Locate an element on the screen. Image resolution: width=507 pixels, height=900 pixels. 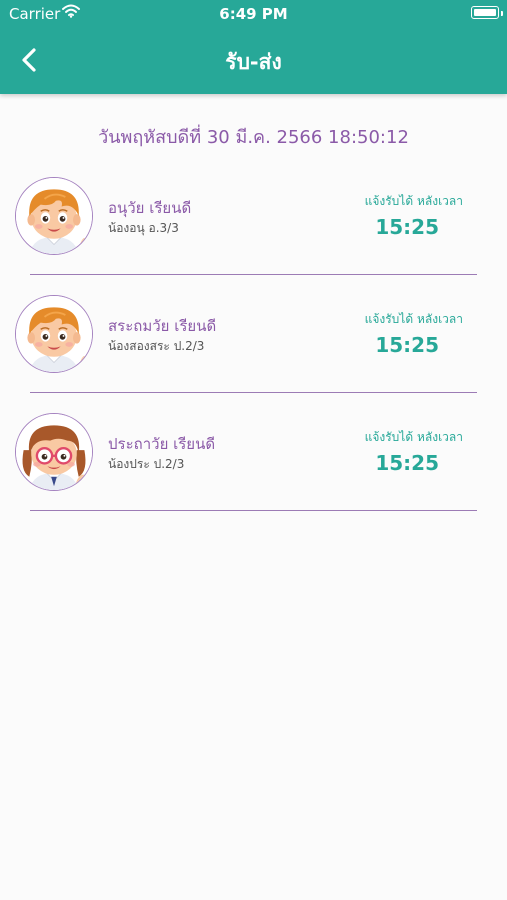
student-nickname: น้องประ ป.2/3 is located at coordinates (146, 464).